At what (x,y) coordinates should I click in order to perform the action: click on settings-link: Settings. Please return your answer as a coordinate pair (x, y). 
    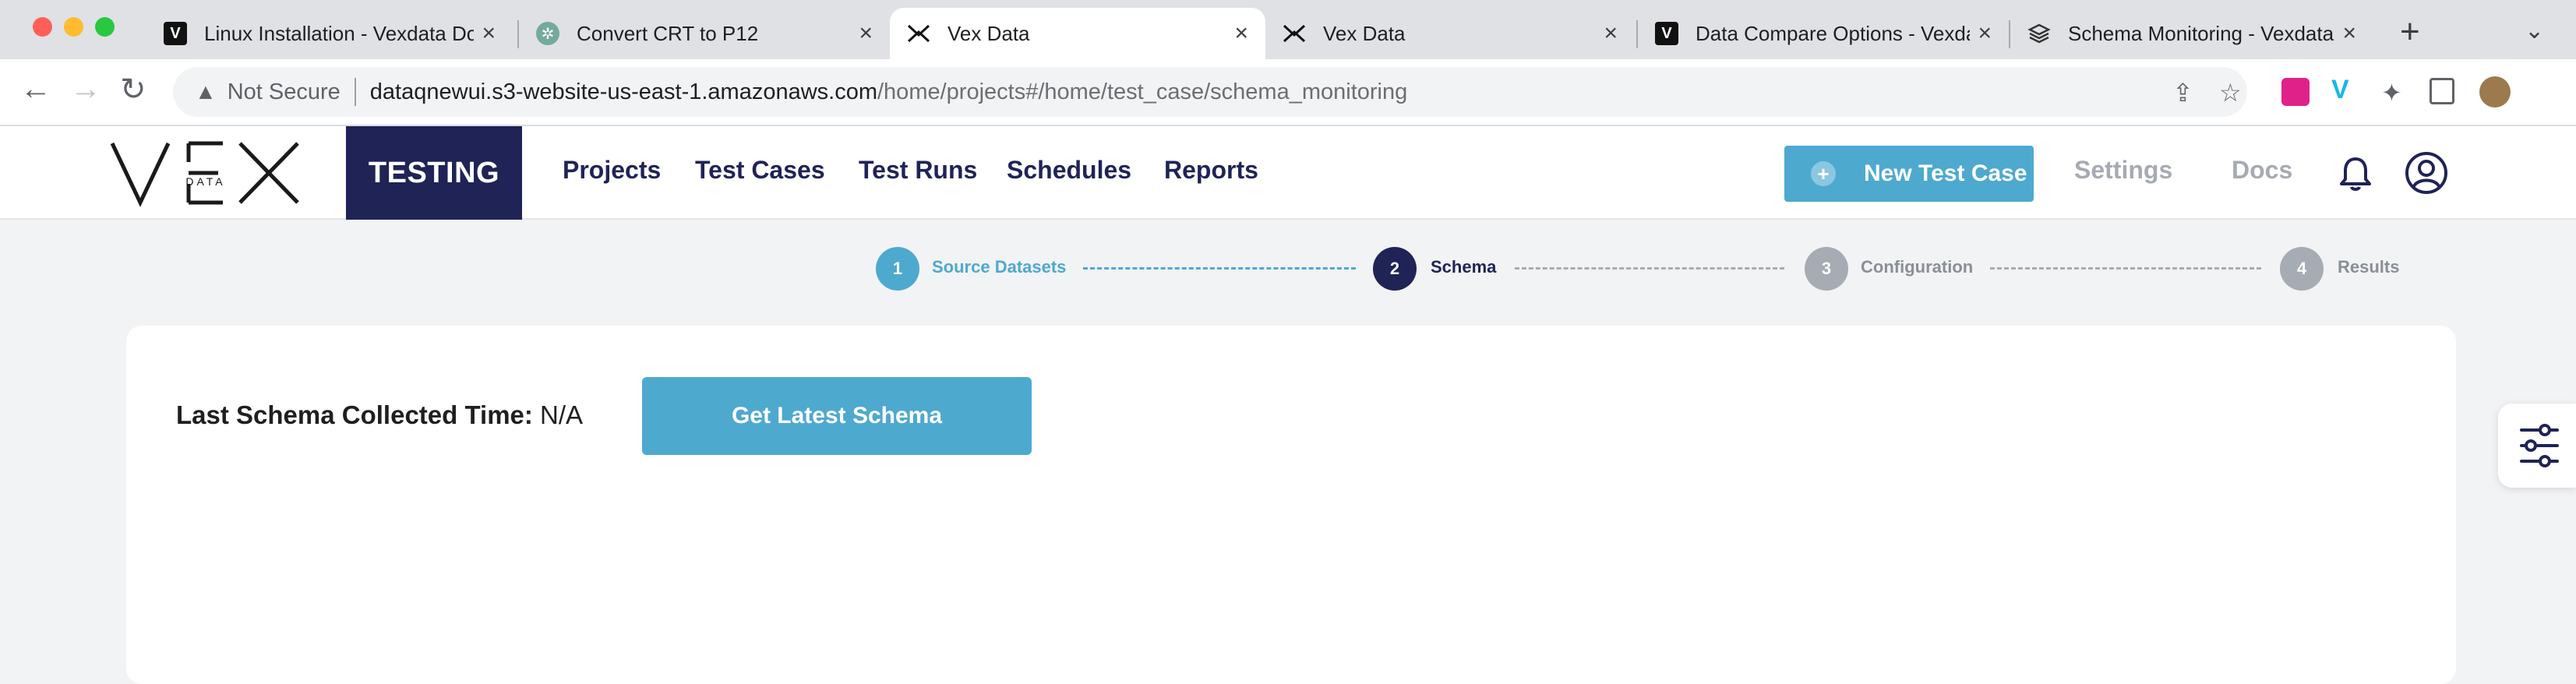
    Looking at the image, I should click on (2123, 170).